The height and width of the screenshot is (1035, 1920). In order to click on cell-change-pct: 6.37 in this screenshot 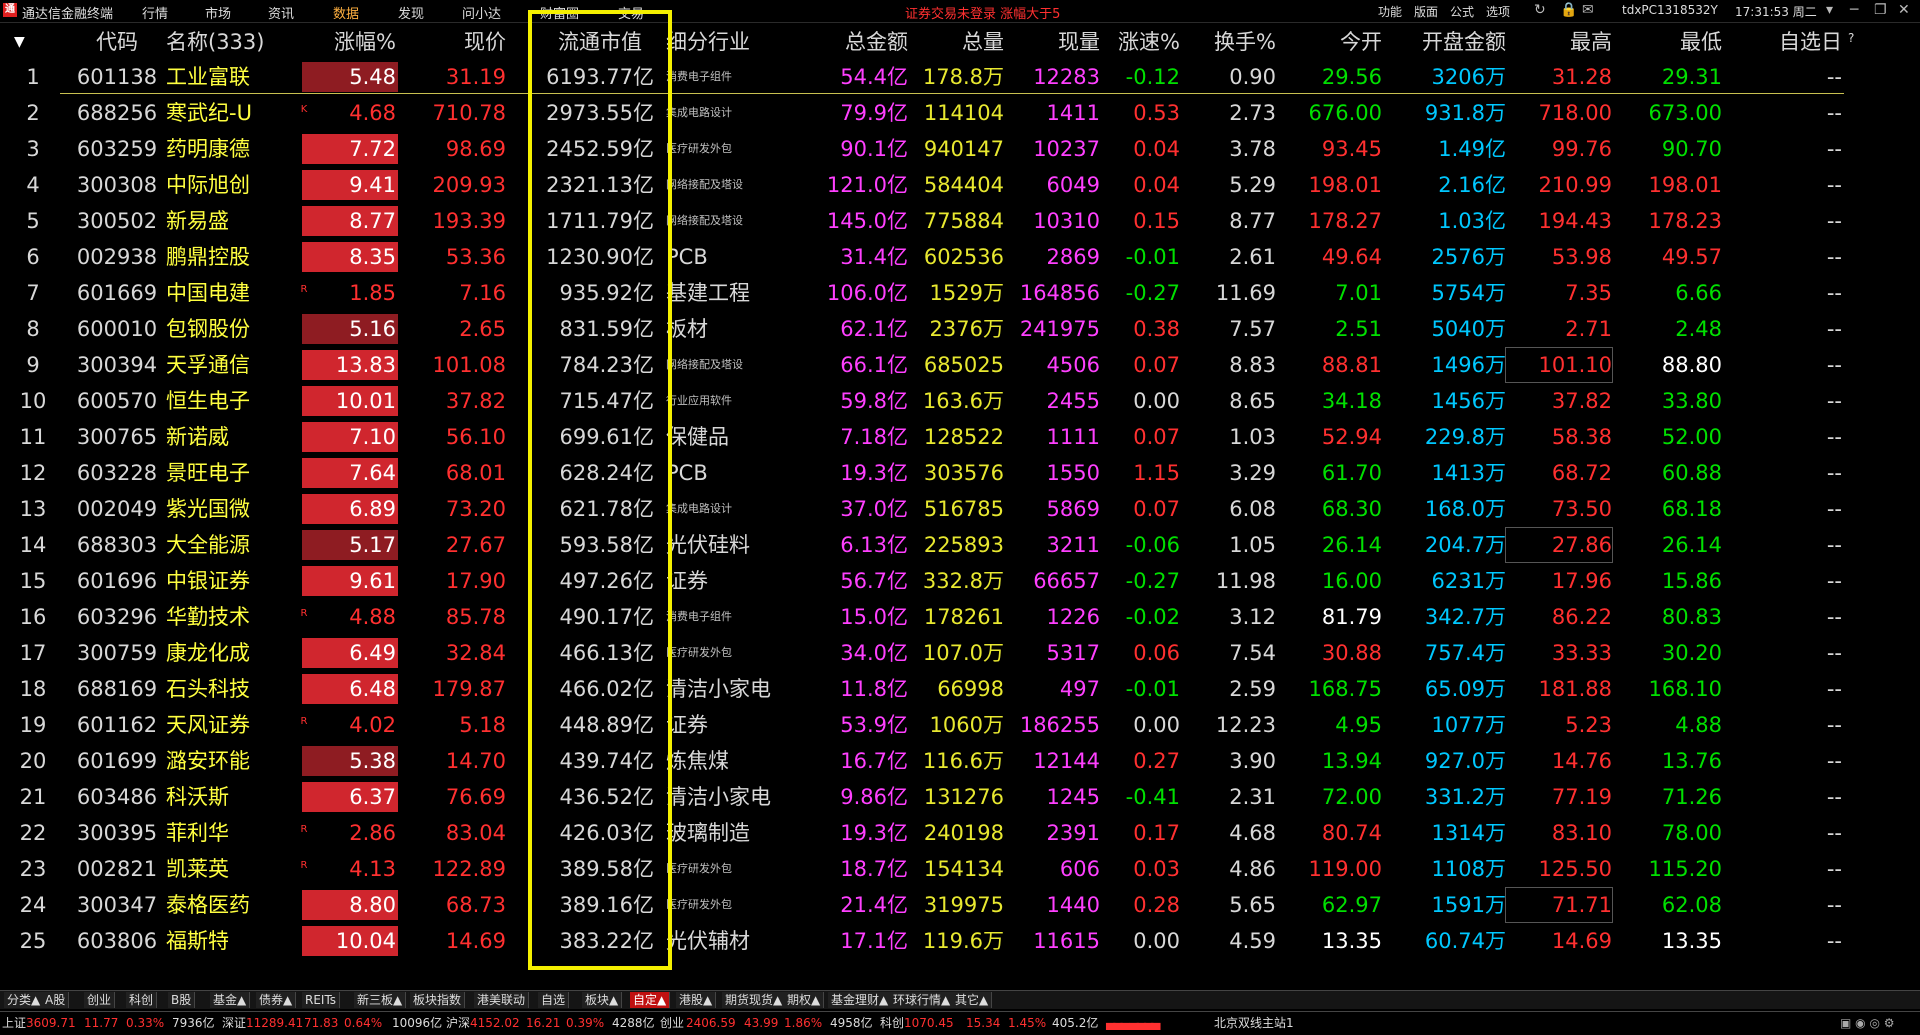, I will do `click(349, 797)`.